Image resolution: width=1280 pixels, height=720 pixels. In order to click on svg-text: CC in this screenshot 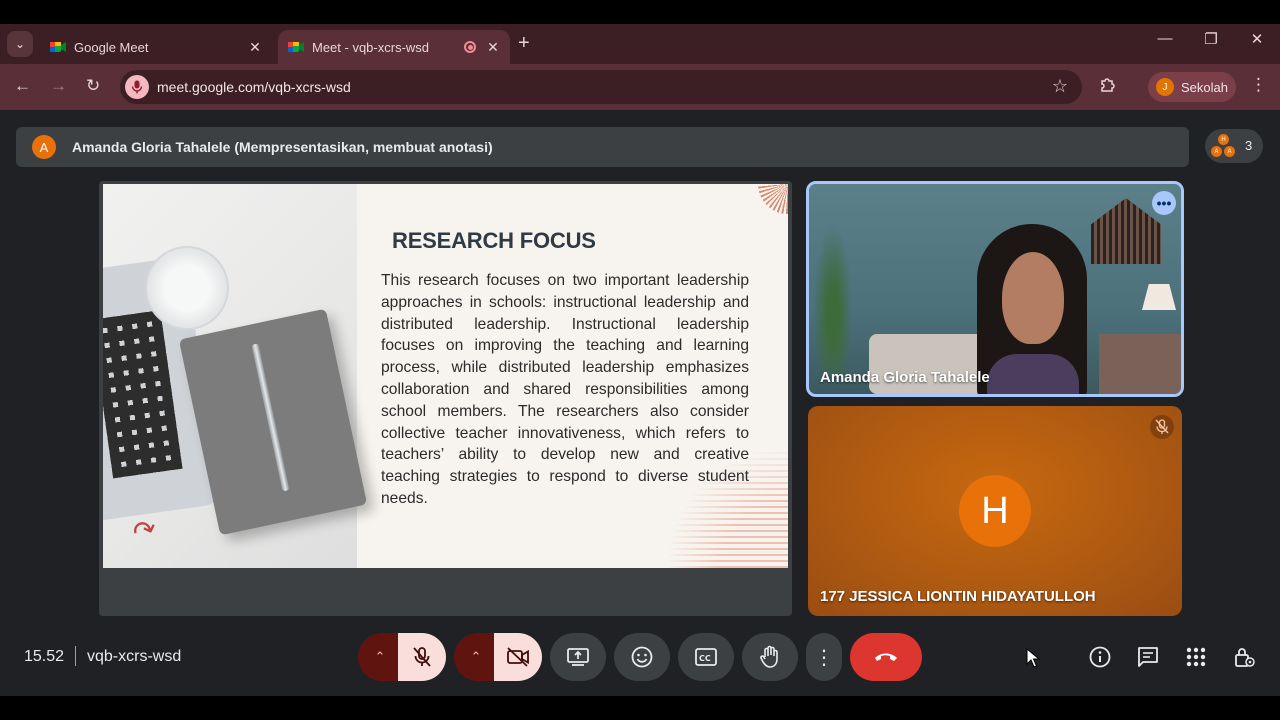, I will do `click(705, 658)`.